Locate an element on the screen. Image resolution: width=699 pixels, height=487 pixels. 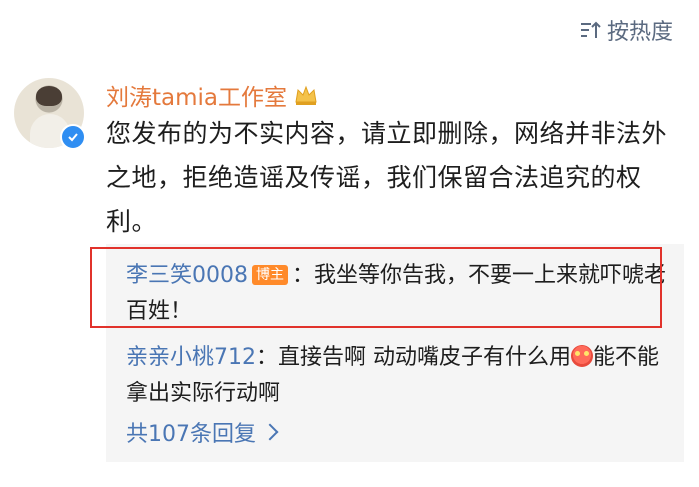
more-replies-link: 共107条回复 is located at coordinates (202, 432).